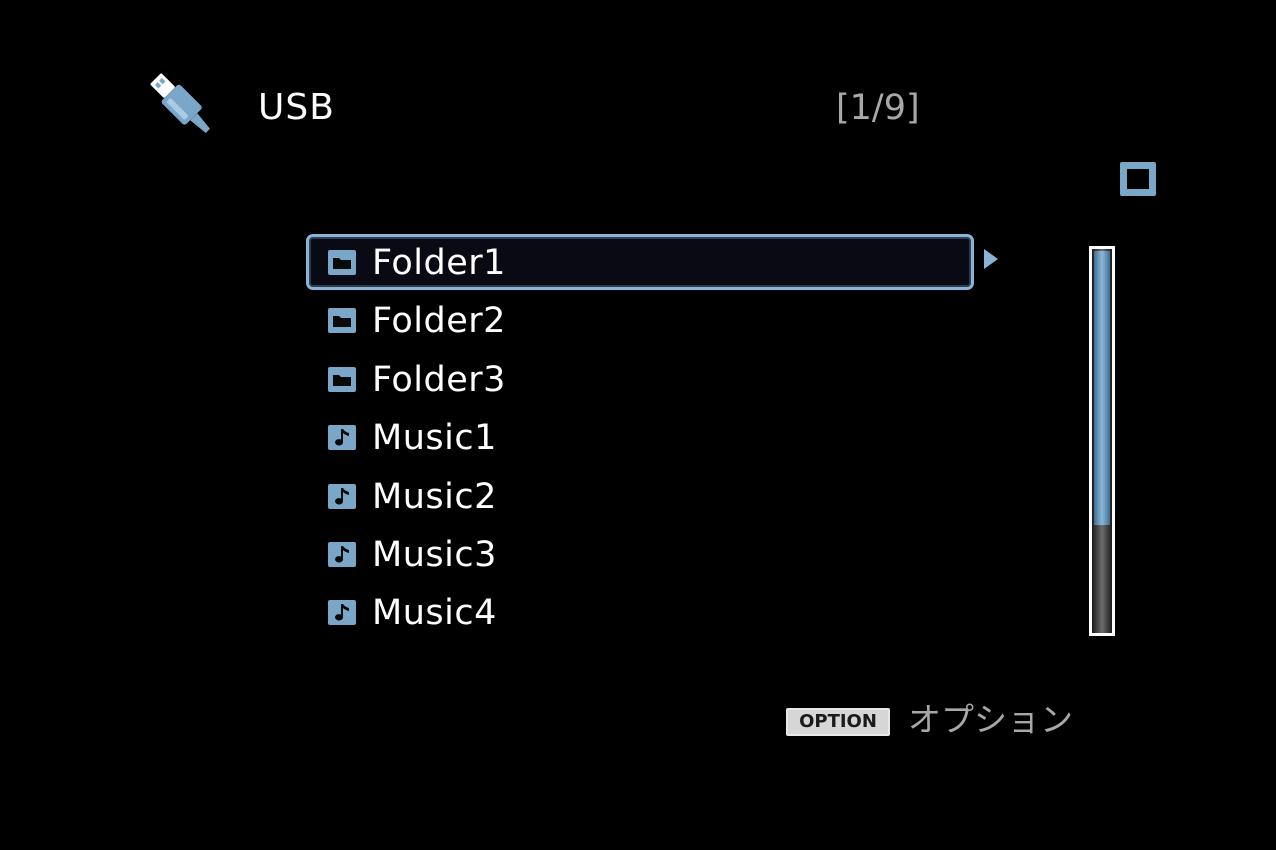 This screenshot has width=1276, height=850. I want to click on option-label: オプション, so click(990, 719).